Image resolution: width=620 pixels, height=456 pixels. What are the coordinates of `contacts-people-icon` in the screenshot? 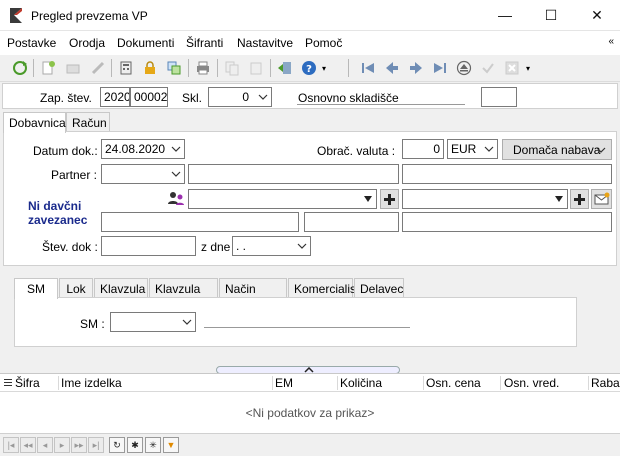 It's located at (176, 198).